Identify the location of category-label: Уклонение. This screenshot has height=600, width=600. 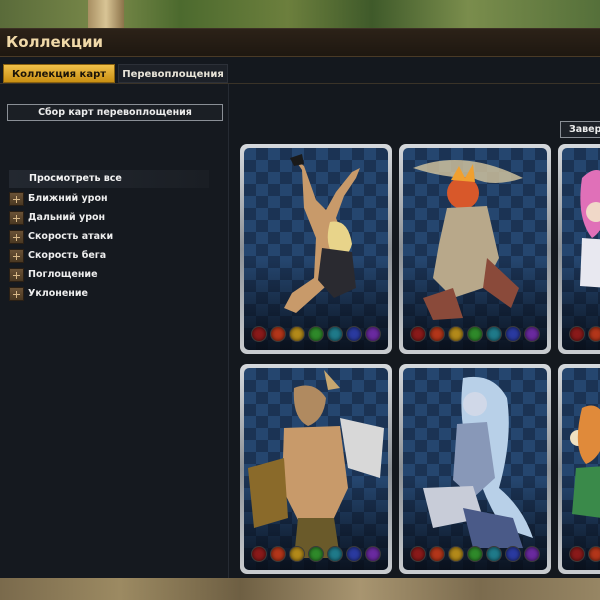
(58, 293).